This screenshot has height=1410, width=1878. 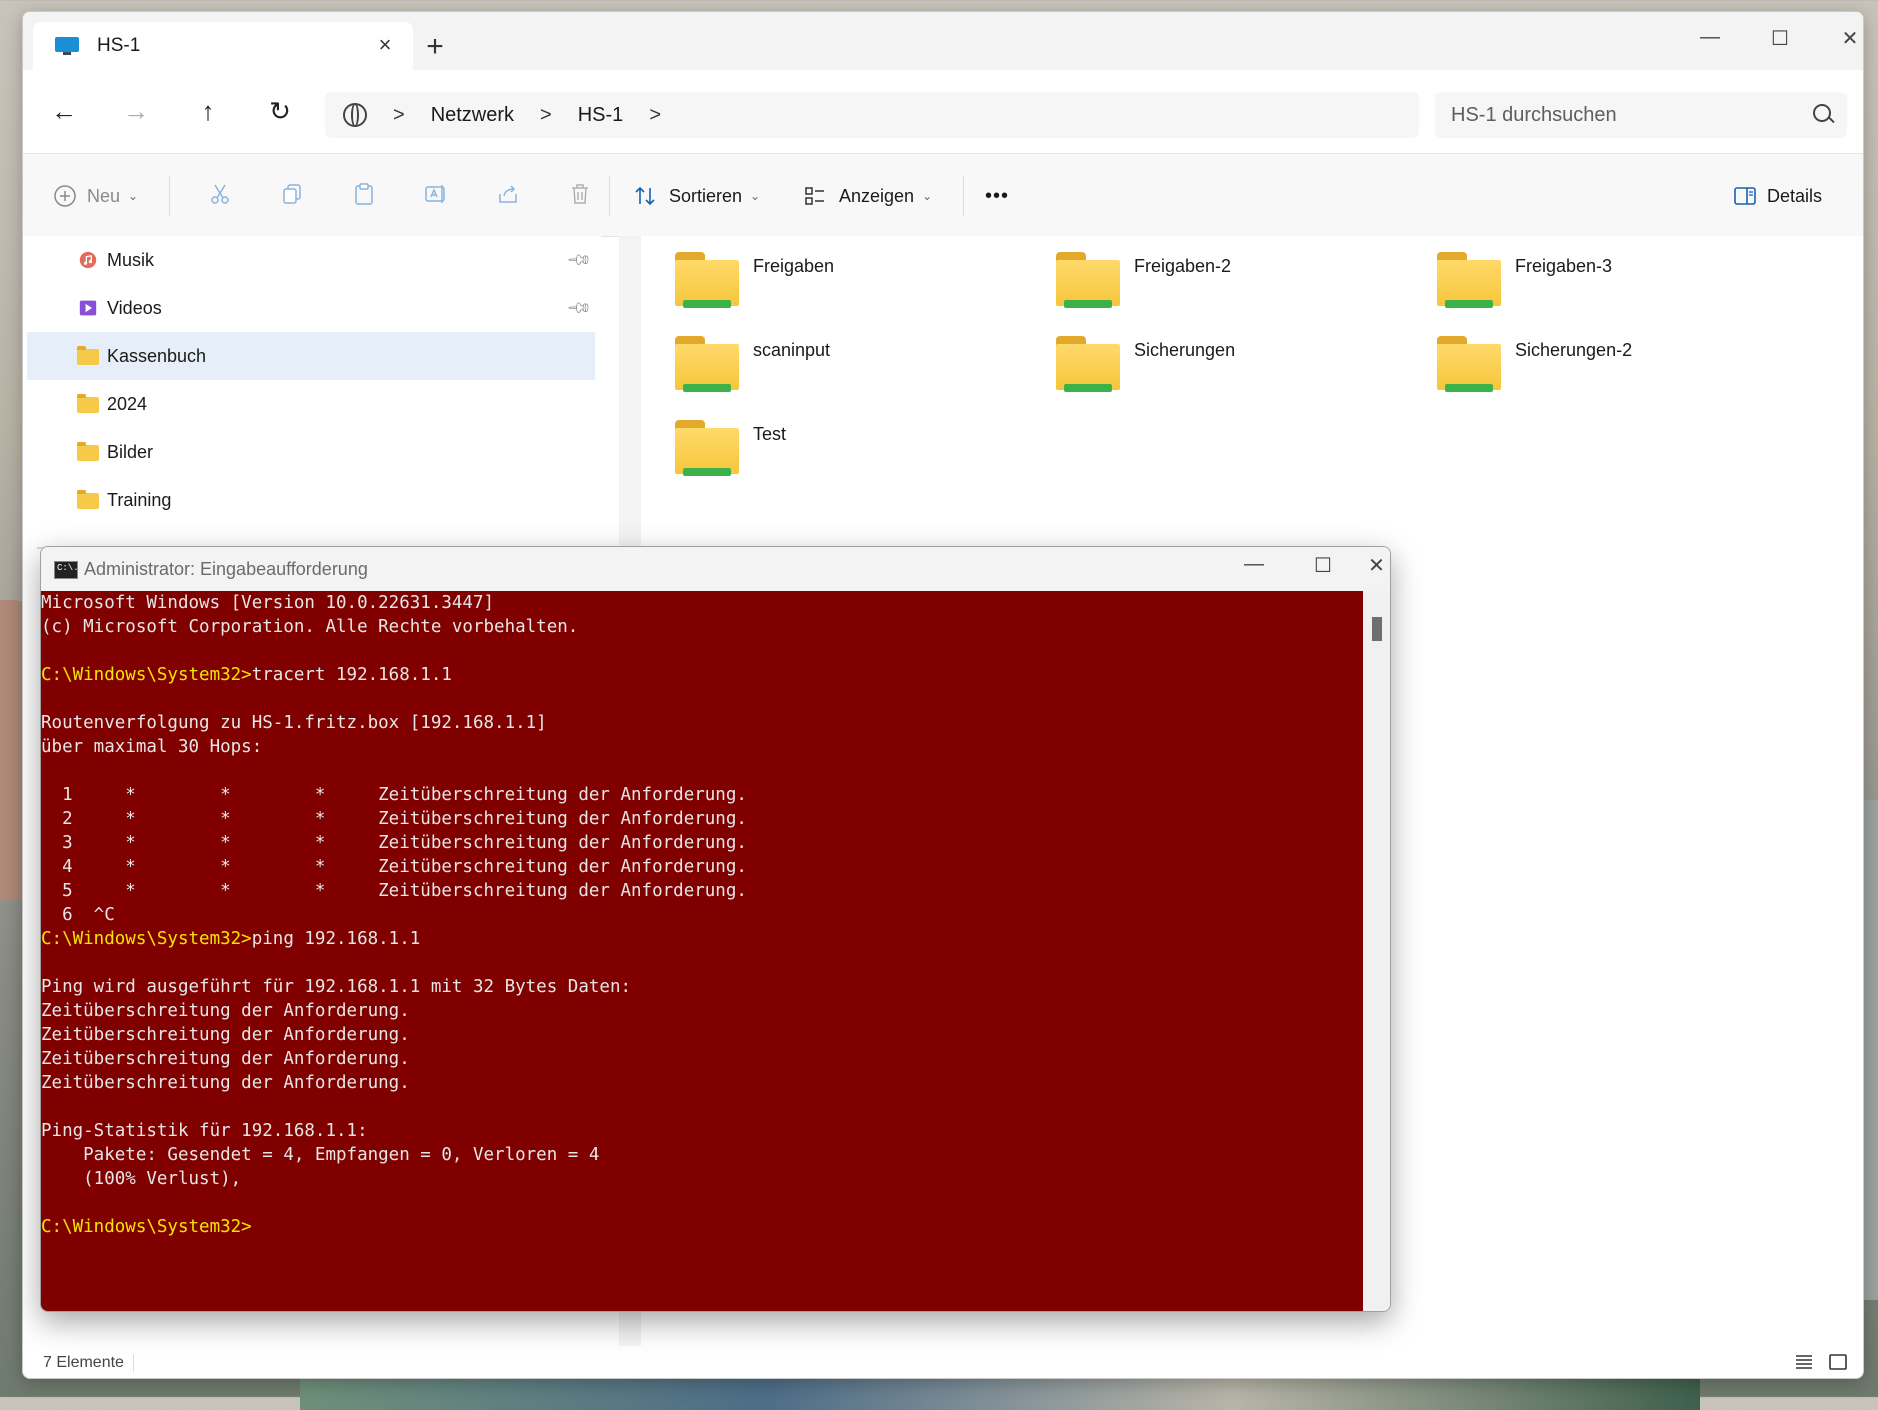 What do you see at coordinates (311, 500) in the screenshot?
I see `sidebar-item-training: Training` at bounding box center [311, 500].